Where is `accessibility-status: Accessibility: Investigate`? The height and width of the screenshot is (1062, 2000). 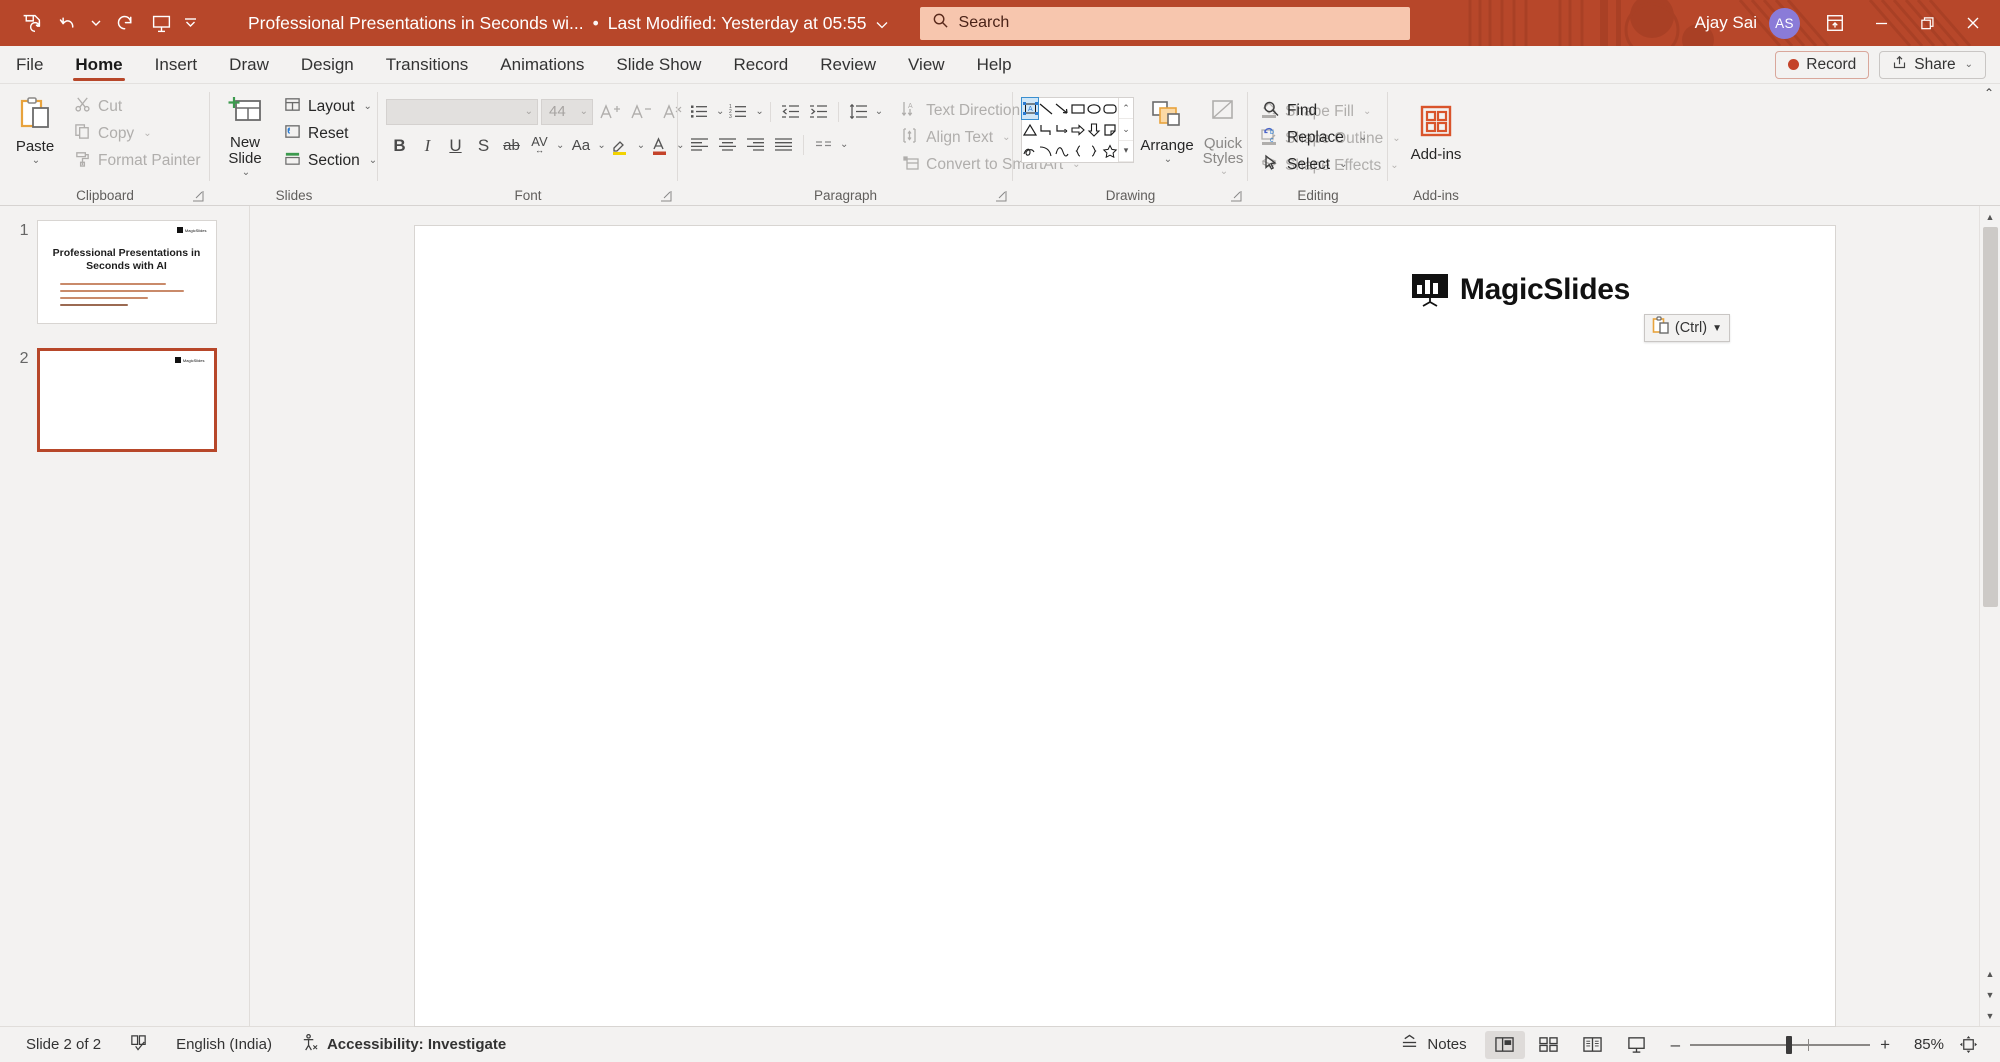
accessibility-status: Accessibility: Investigate is located at coordinates (403, 1045).